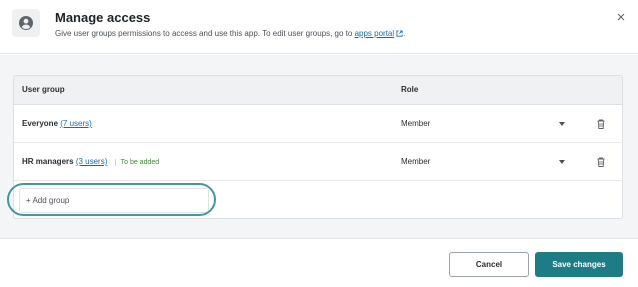  Describe the element at coordinates (318, 90) in the screenshot. I see `table-header: User group Role` at that location.